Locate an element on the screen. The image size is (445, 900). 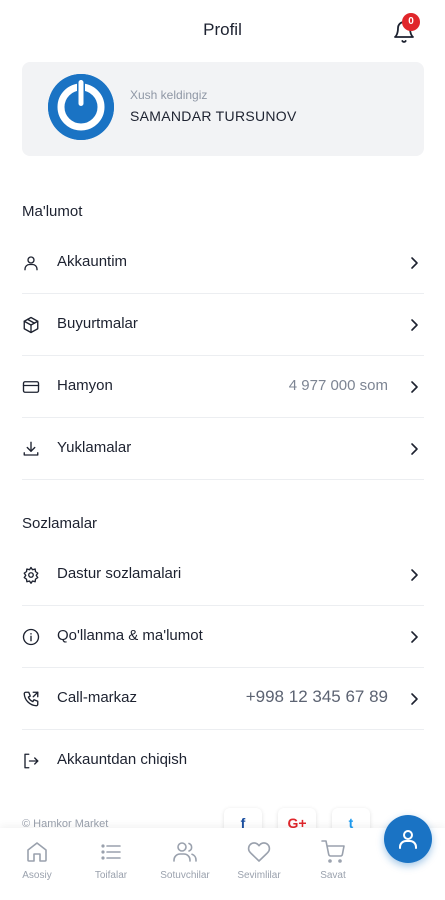
nav-home: Asosiy is located at coordinates (37, 860).